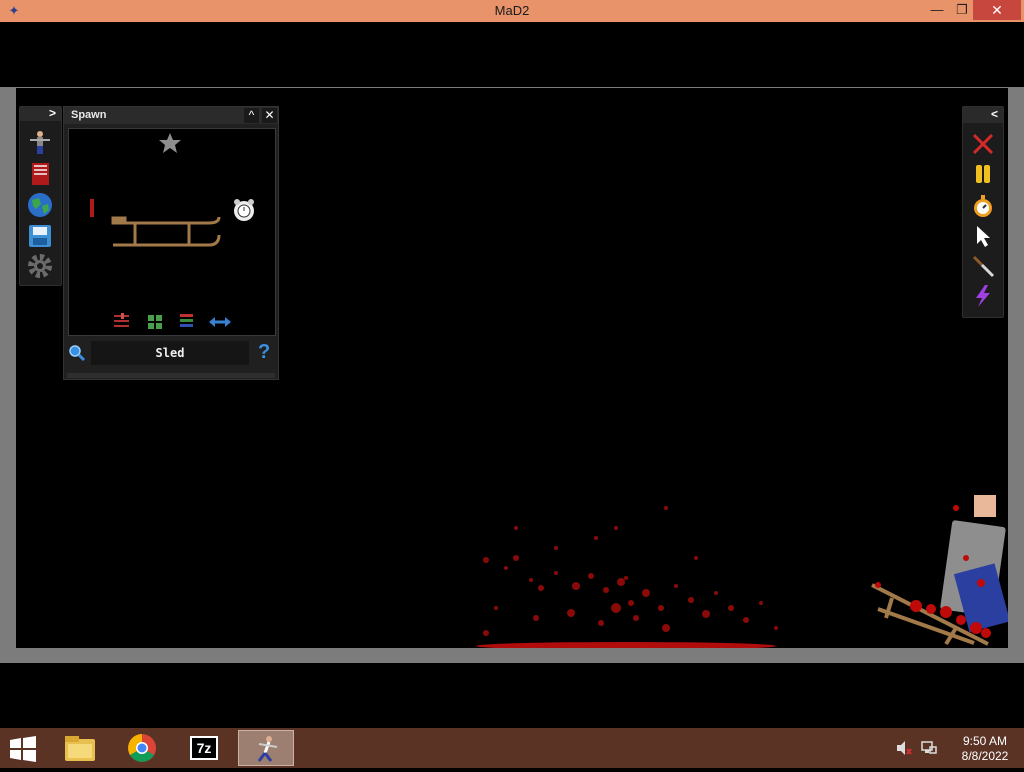  I want to click on knife-icon, so click(983, 266).